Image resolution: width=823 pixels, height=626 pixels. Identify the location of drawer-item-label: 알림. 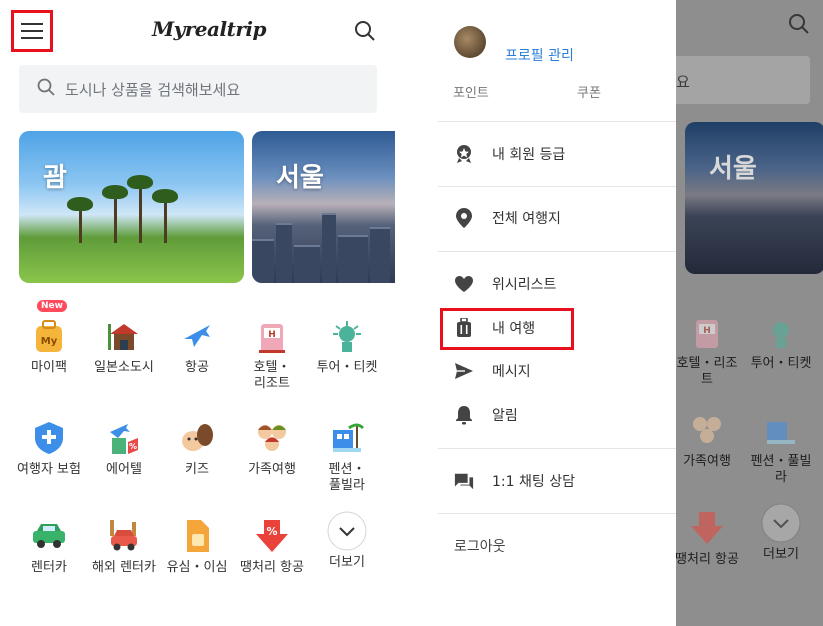
(505, 416).